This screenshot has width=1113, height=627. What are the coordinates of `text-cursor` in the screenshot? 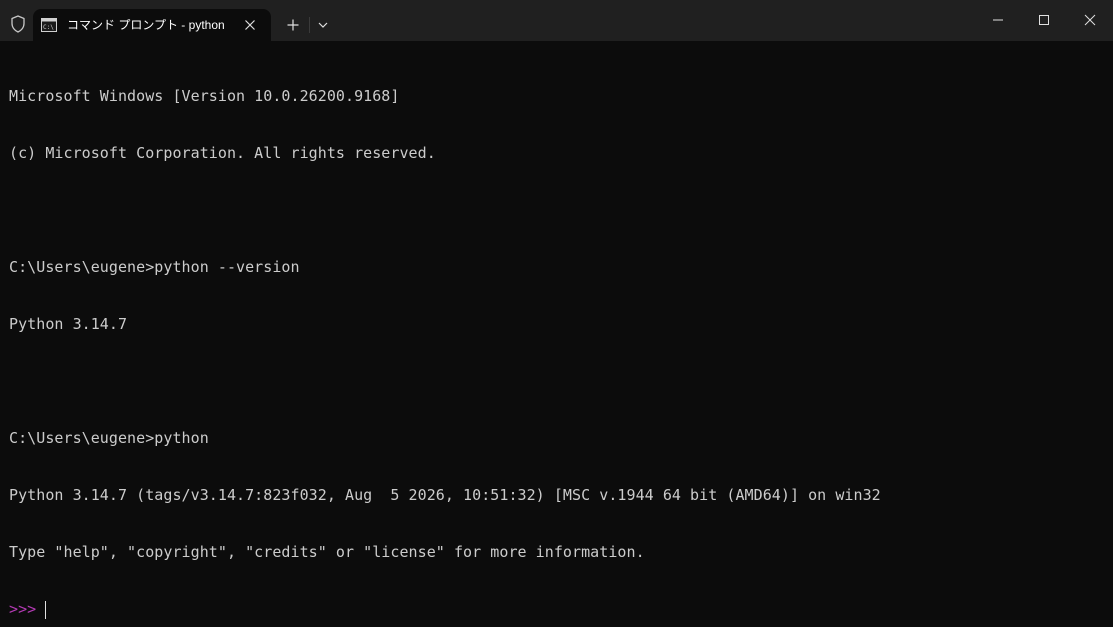 It's located at (46, 609).